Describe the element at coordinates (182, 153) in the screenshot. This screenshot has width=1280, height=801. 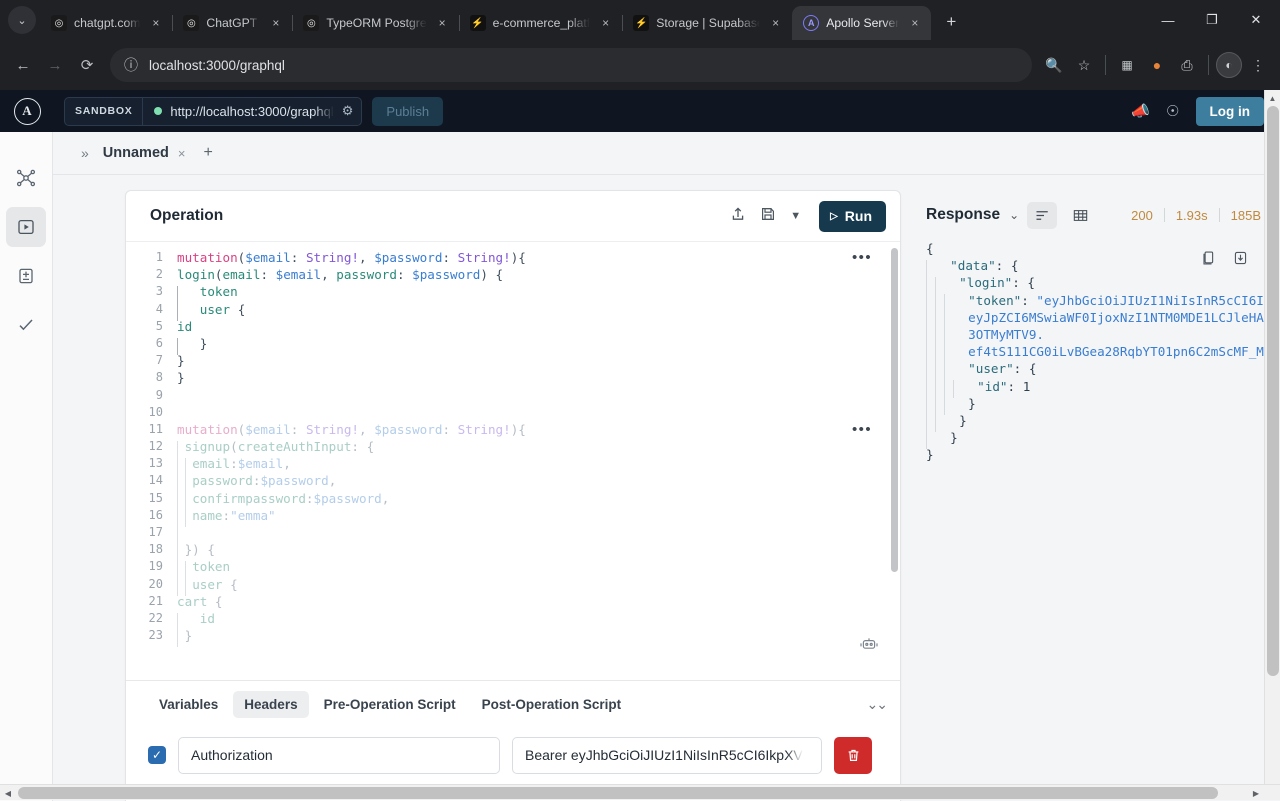
I see `document-tab-close-icon: ×` at that location.